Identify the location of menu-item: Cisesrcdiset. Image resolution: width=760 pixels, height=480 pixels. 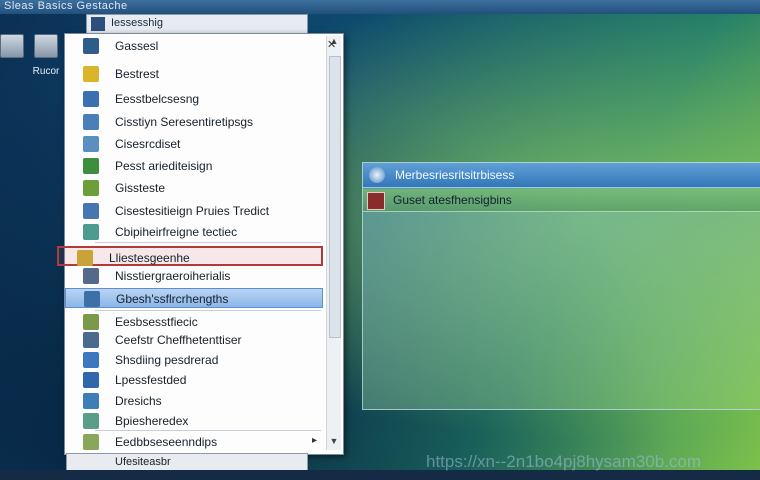
(194, 144).